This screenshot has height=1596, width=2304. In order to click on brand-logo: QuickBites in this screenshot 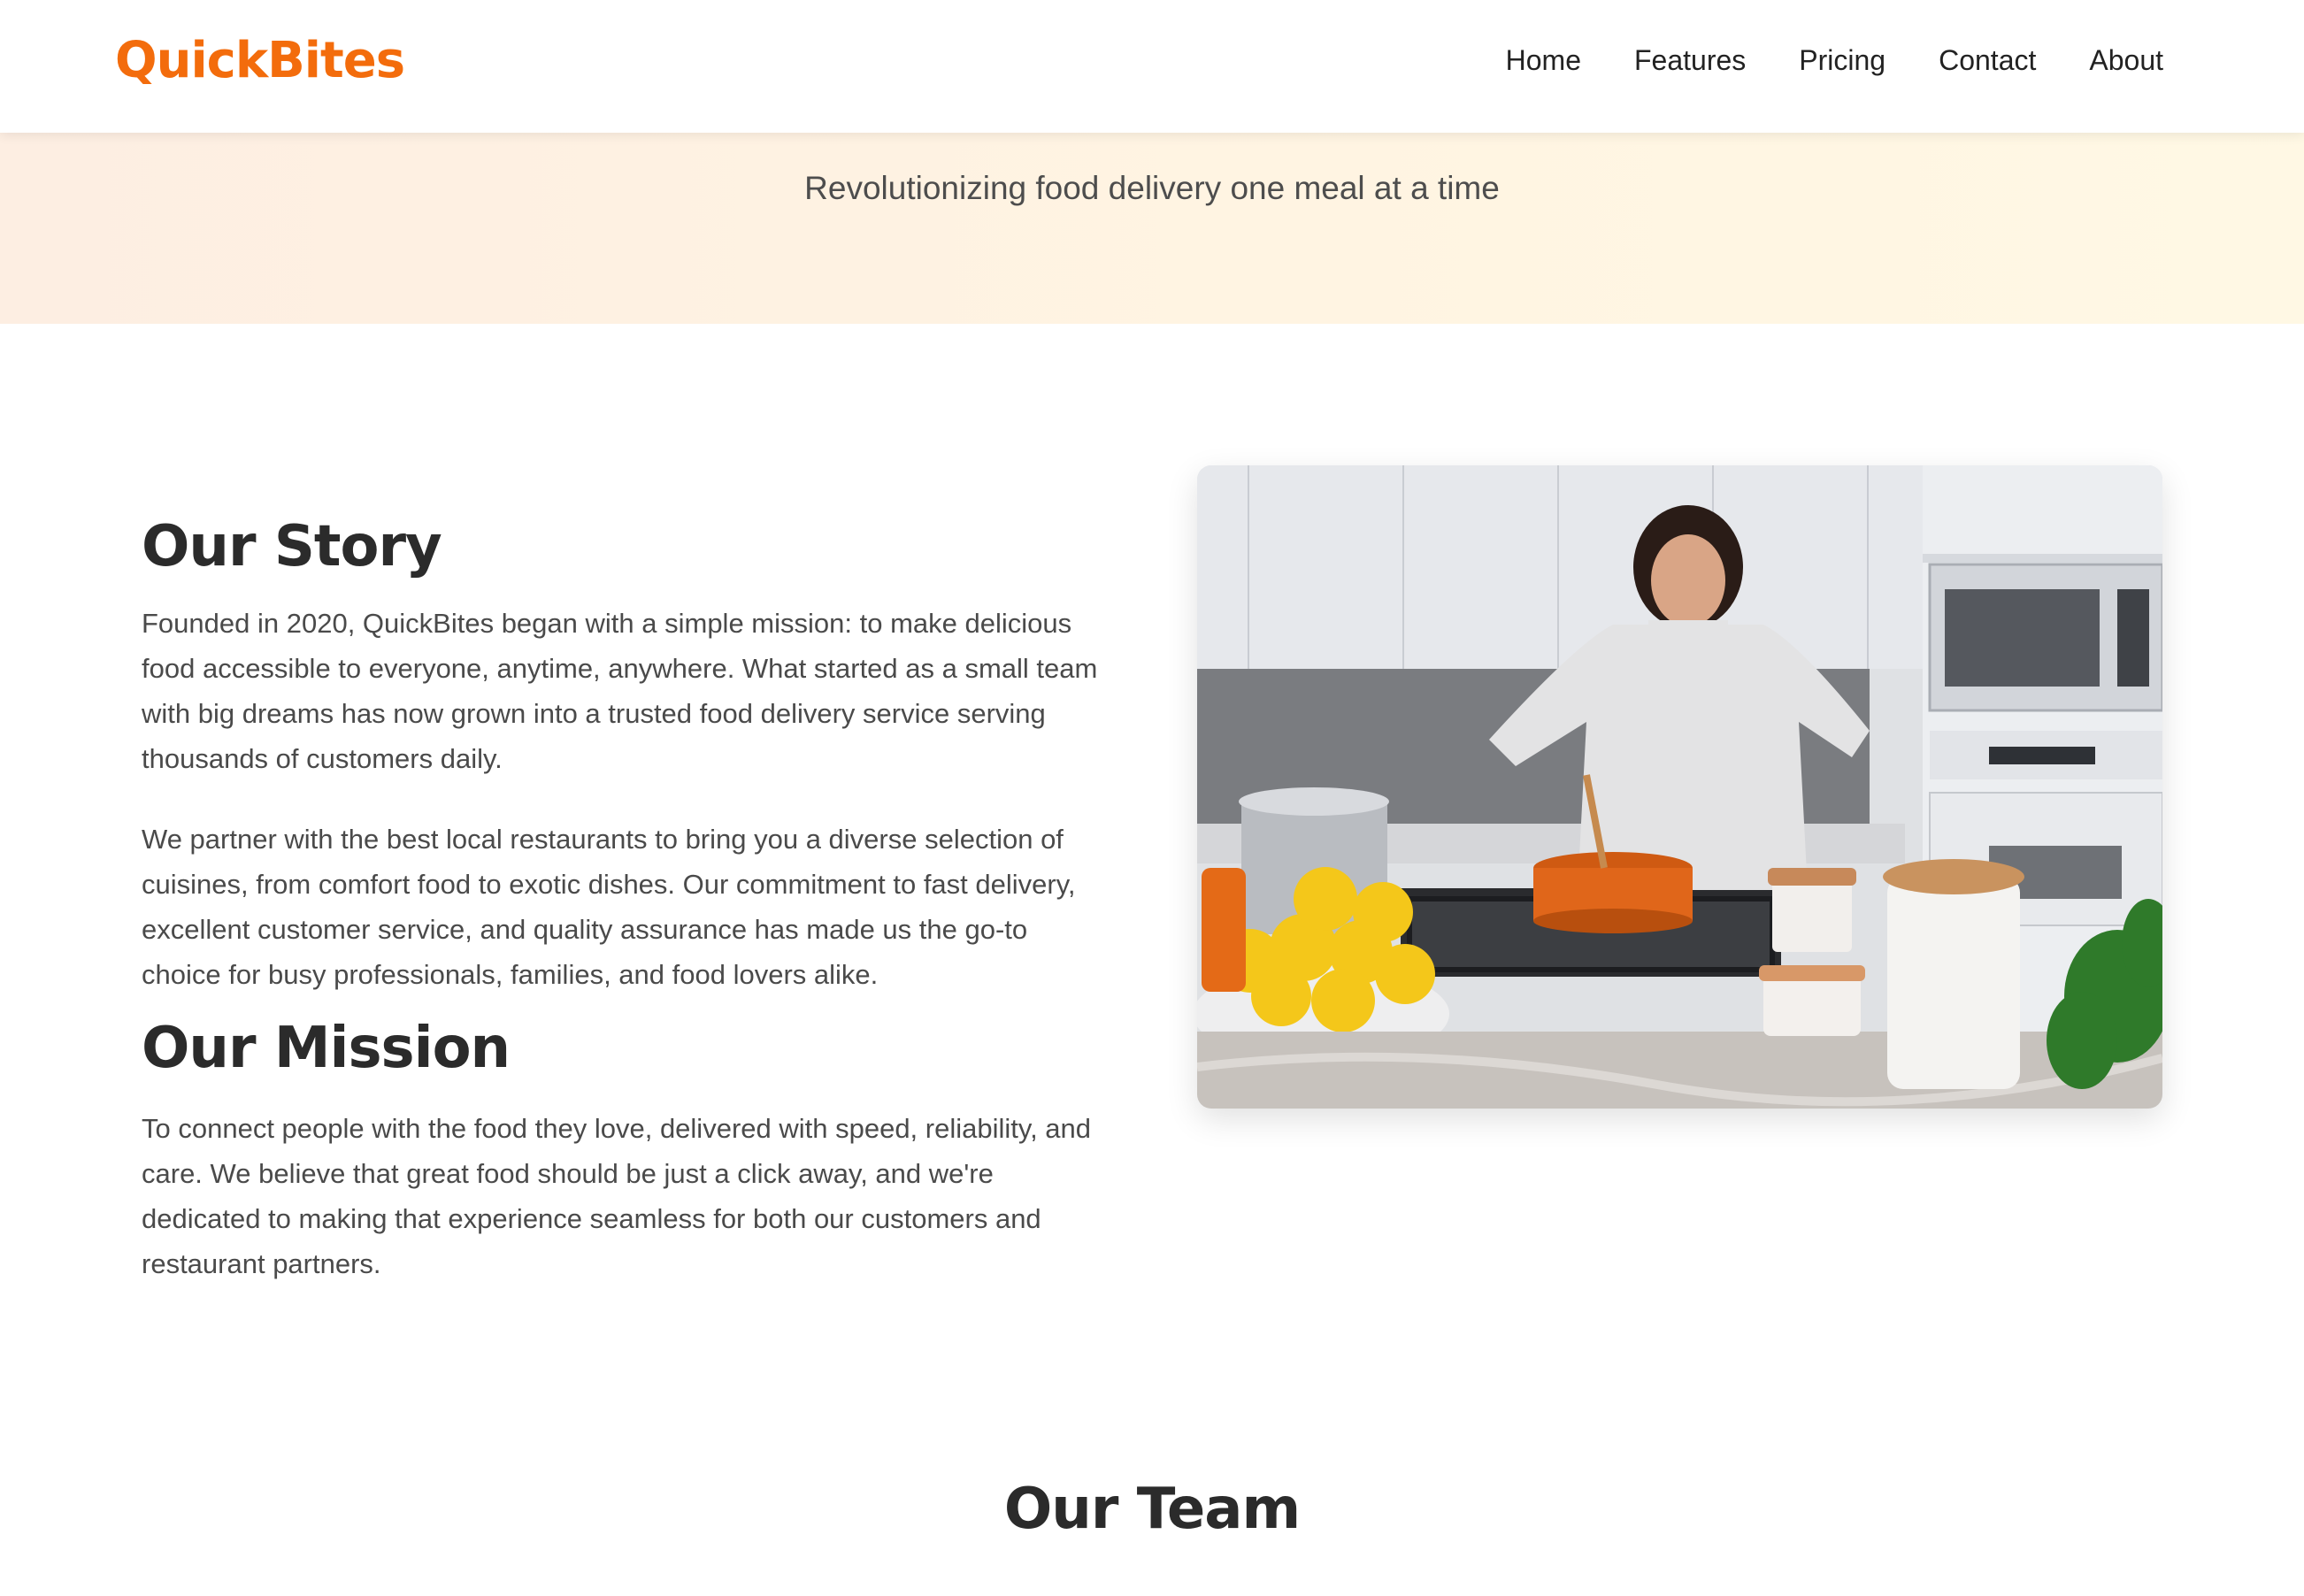, I will do `click(260, 60)`.